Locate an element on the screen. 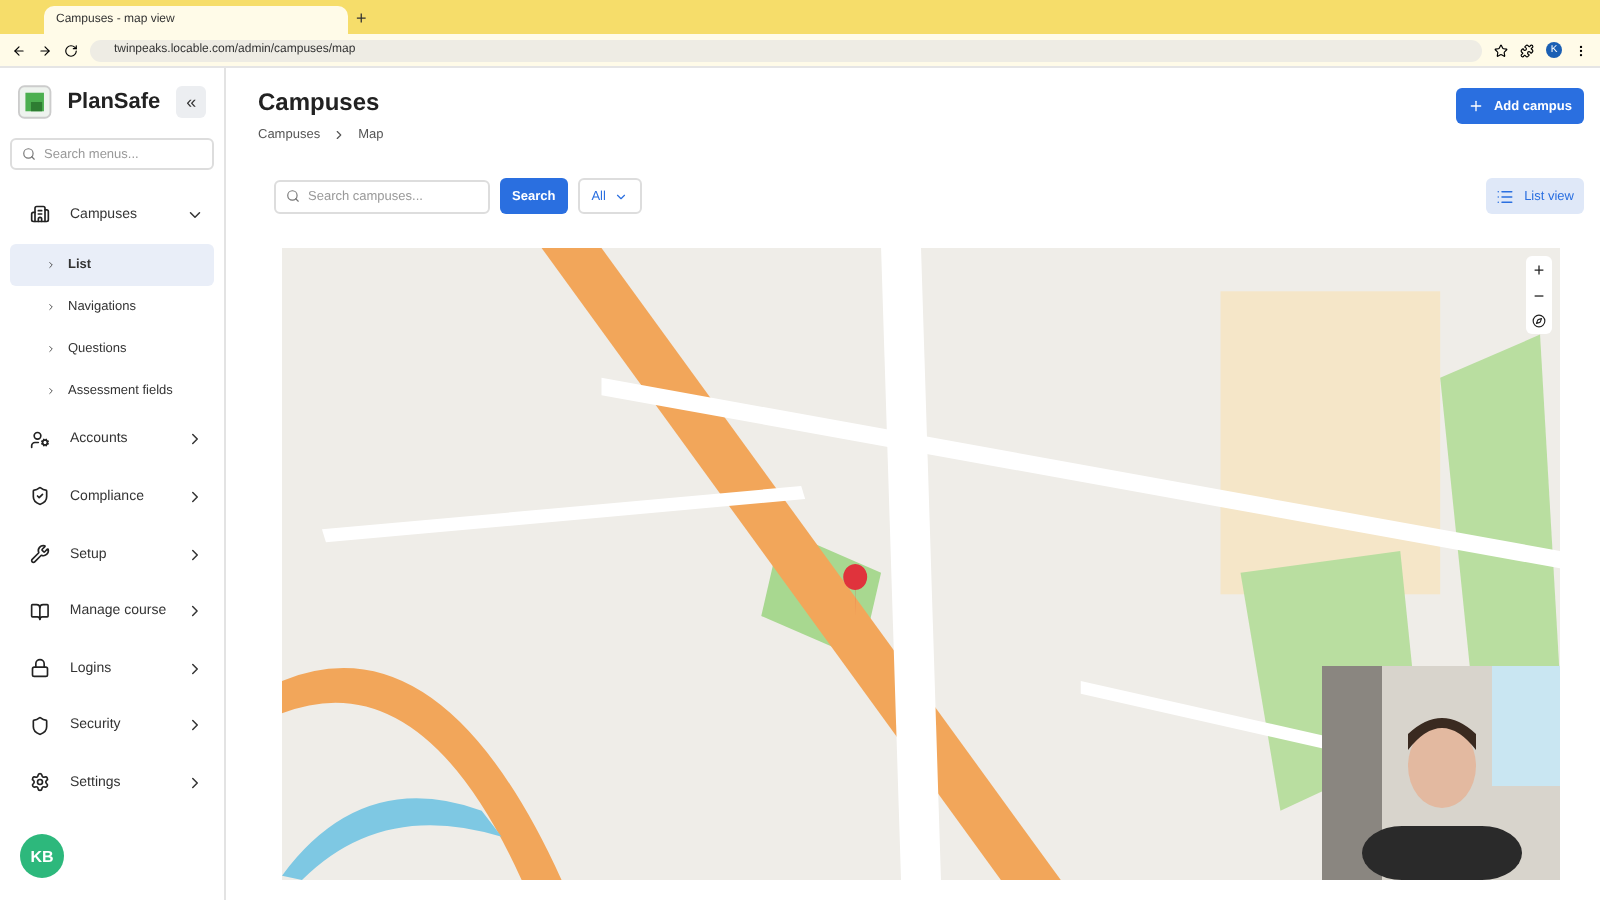 Image resolution: width=1600 pixels, height=900 pixels. user-gear-icon is located at coordinates (40, 439).